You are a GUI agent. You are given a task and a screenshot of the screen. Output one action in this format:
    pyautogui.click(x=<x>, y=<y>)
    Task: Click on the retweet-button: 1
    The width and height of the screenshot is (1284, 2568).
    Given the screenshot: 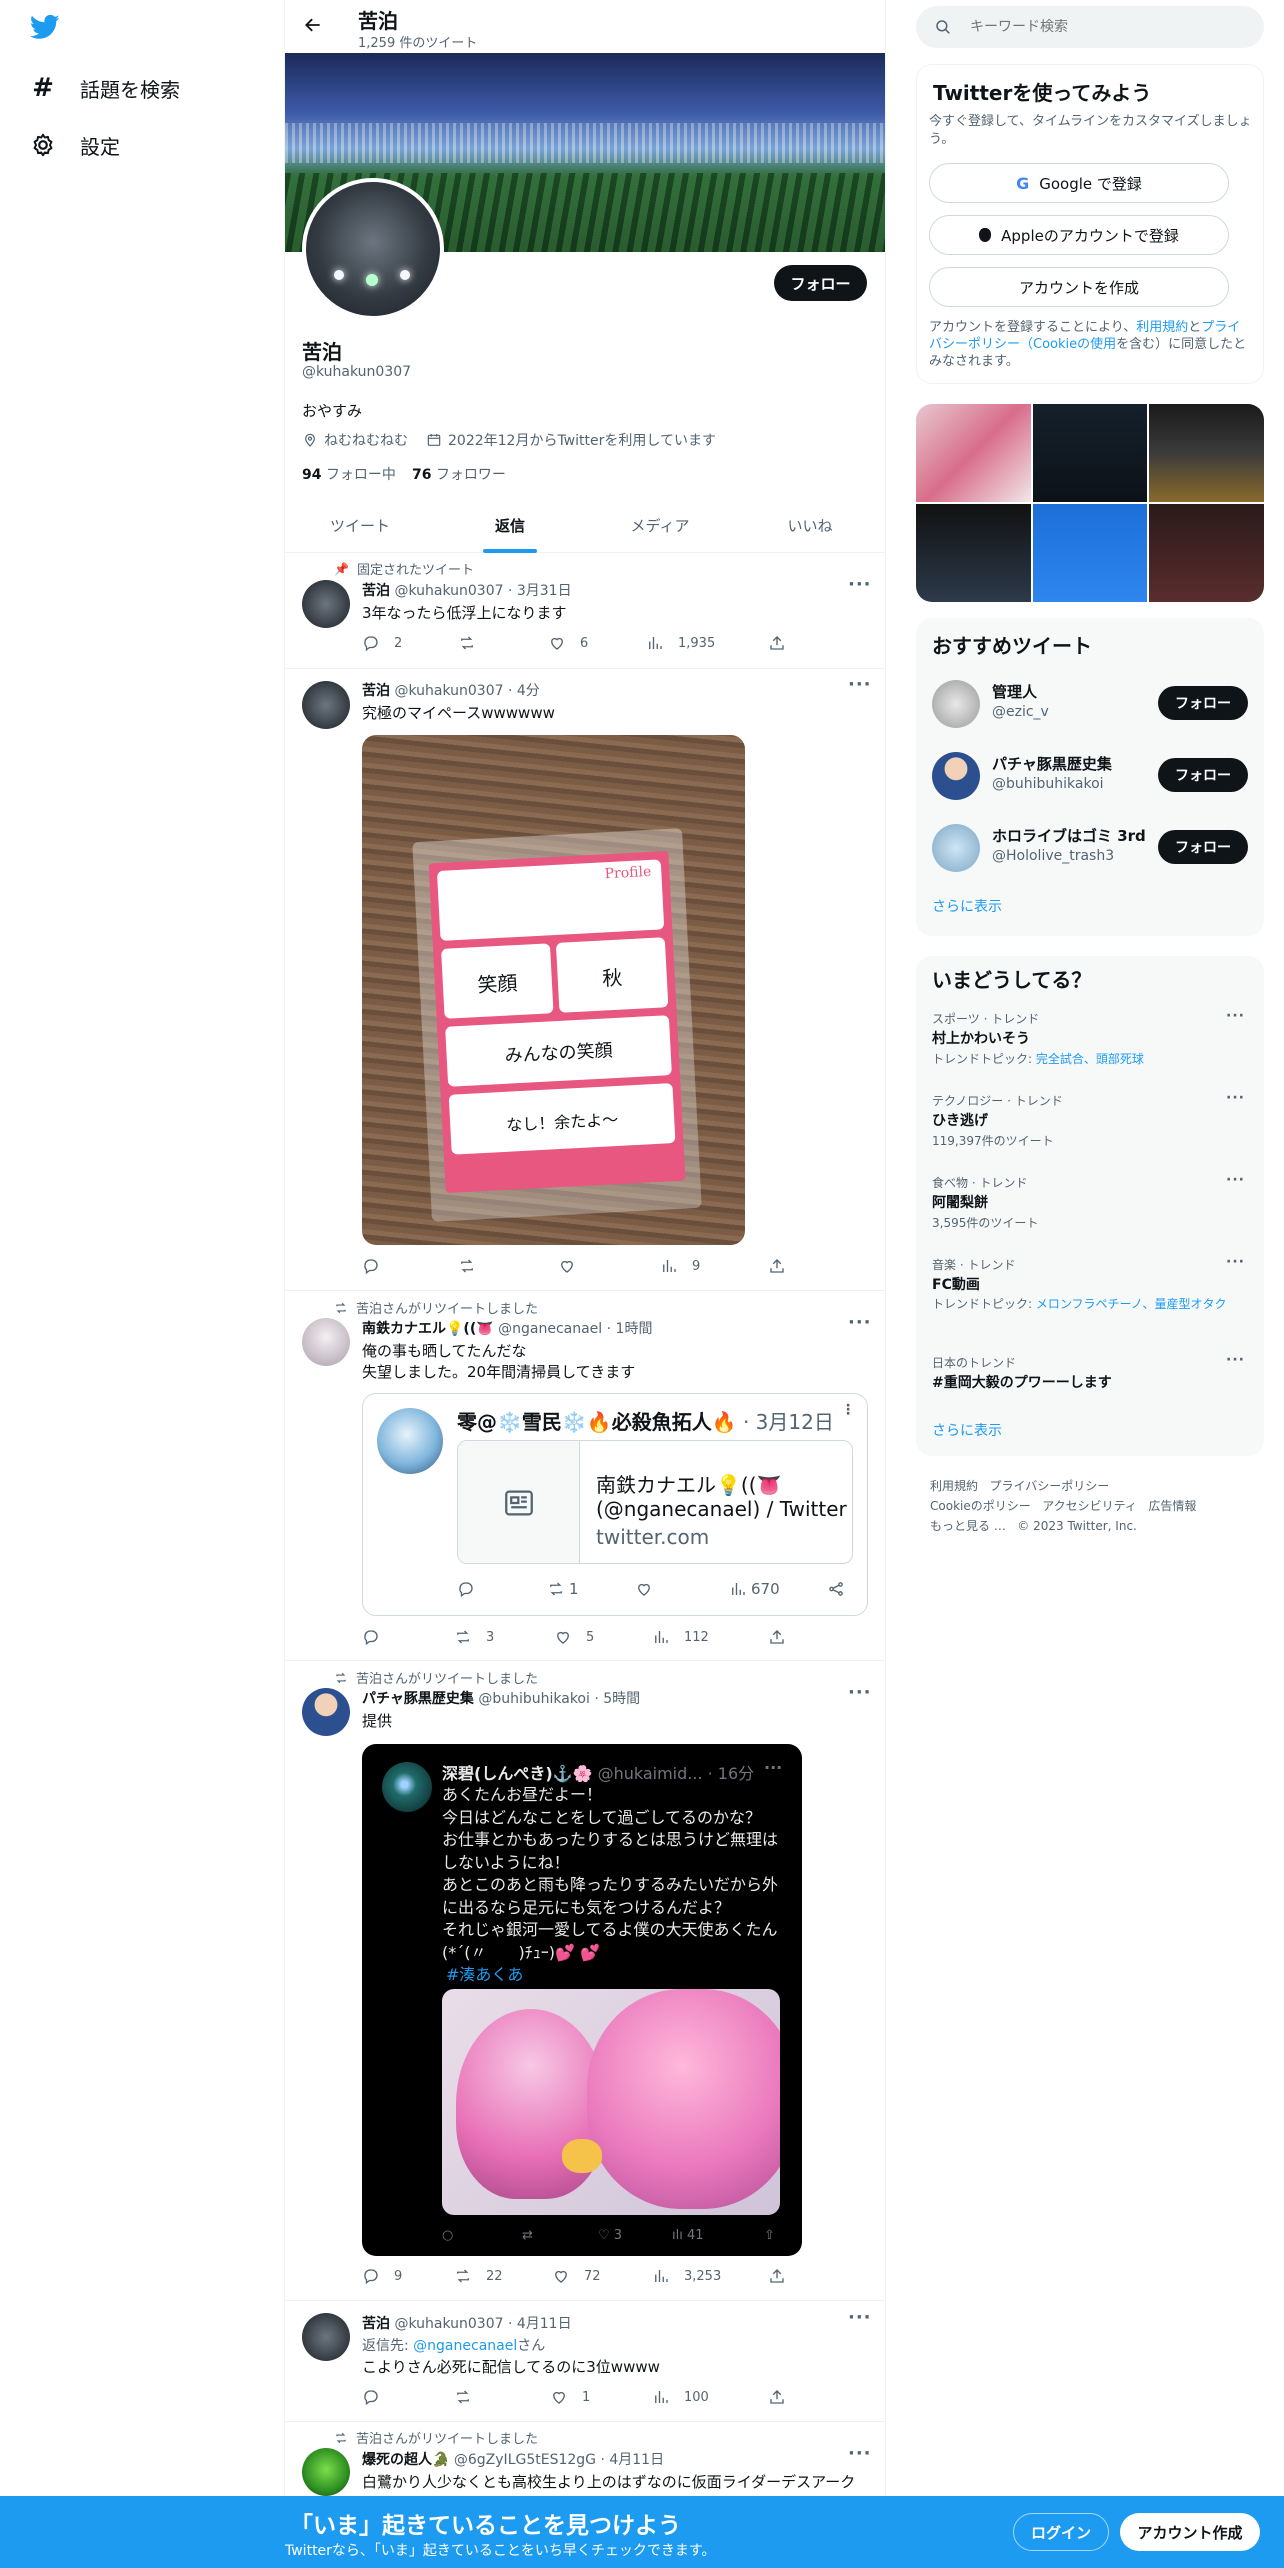 What is the action you would take?
    pyautogui.click(x=563, y=1589)
    